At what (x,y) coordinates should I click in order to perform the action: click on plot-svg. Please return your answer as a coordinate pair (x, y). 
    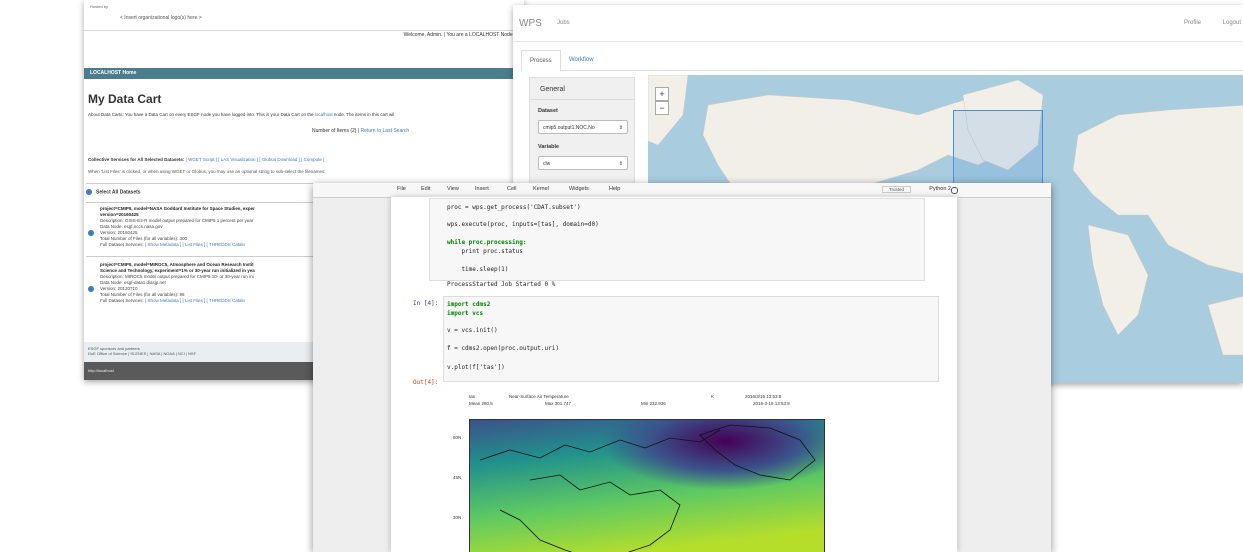
    Looking at the image, I should click on (647, 486).